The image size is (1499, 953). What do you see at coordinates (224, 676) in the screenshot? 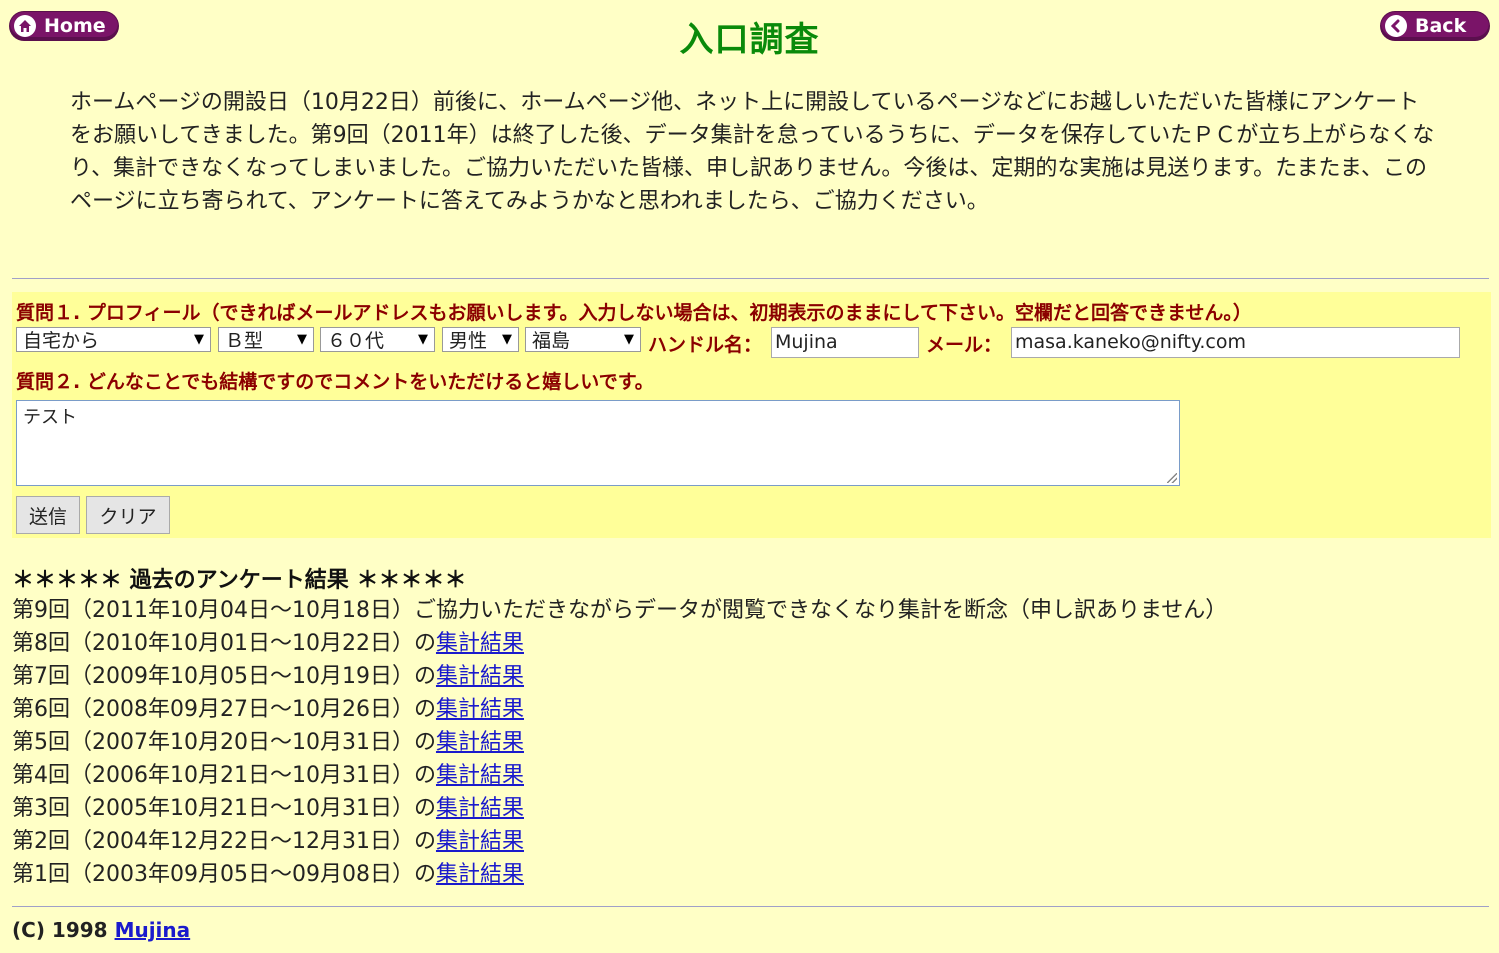
I see `round-text: 第7回（2009年10月05日～10月19日）の` at bounding box center [224, 676].